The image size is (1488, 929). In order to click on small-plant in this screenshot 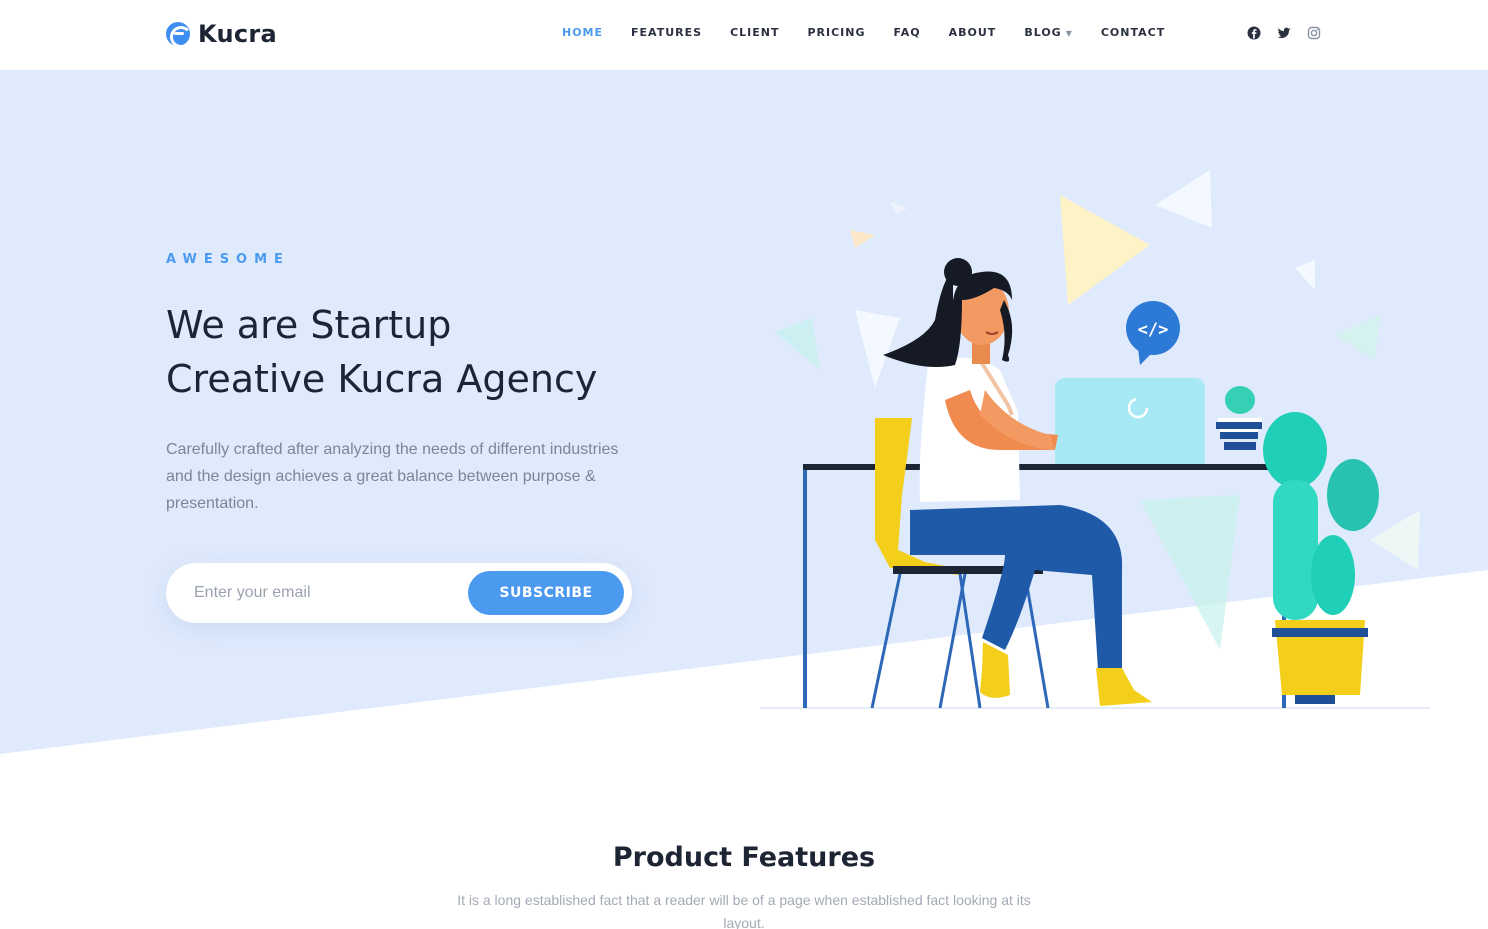, I will do `click(1239, 418)`.